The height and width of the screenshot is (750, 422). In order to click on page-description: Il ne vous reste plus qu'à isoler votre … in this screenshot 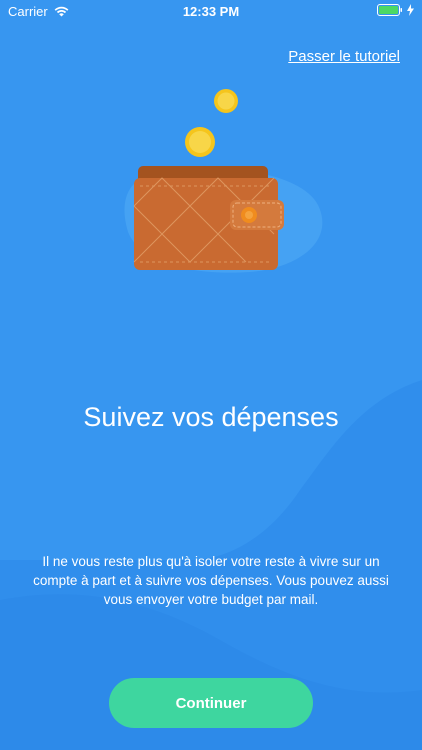, I will do `click(211, 580)`.